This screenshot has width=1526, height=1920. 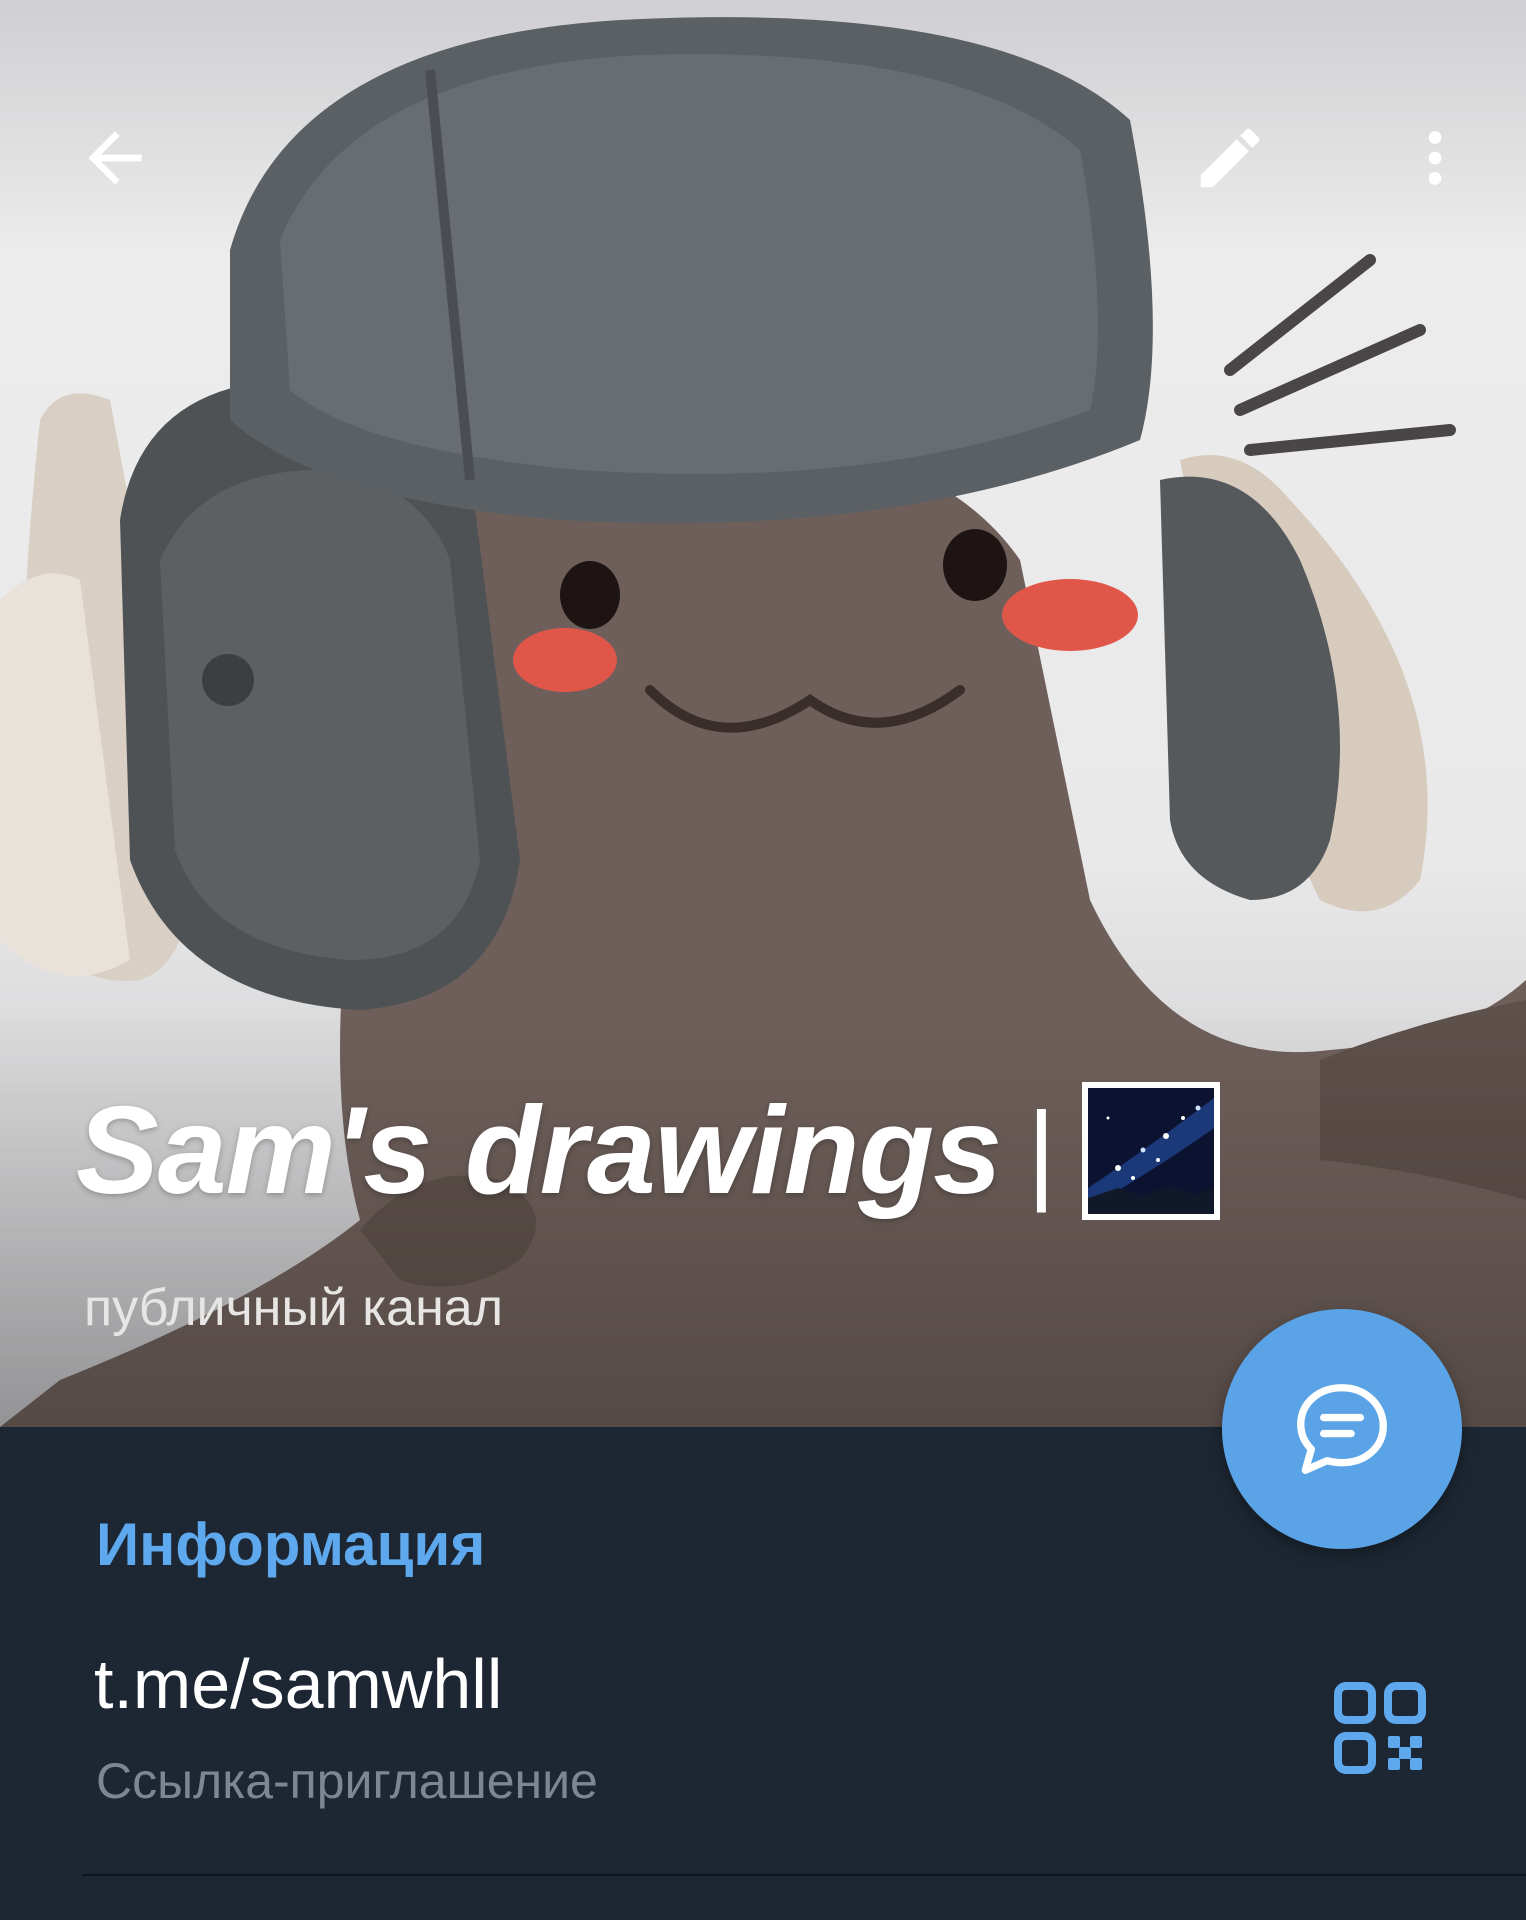 I want to click on divider, so click(x=804, y=1875).